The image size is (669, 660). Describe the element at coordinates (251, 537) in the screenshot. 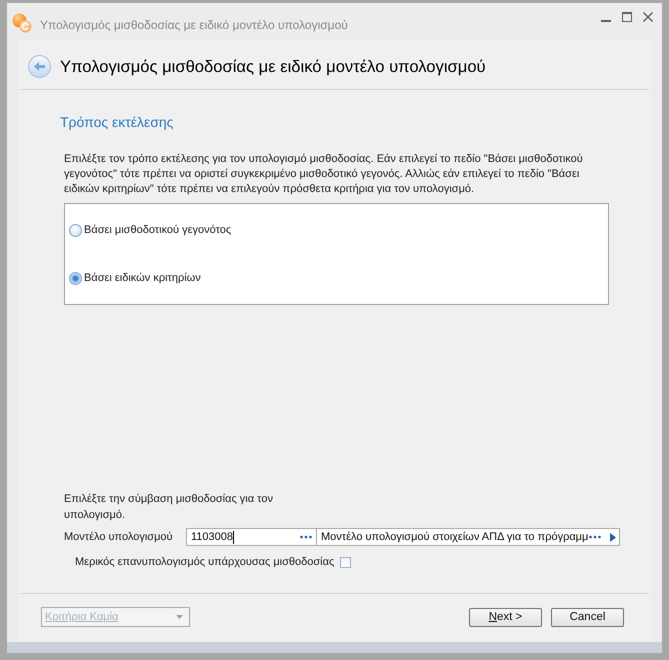

I see `model-code-field: 1103008` at that location.